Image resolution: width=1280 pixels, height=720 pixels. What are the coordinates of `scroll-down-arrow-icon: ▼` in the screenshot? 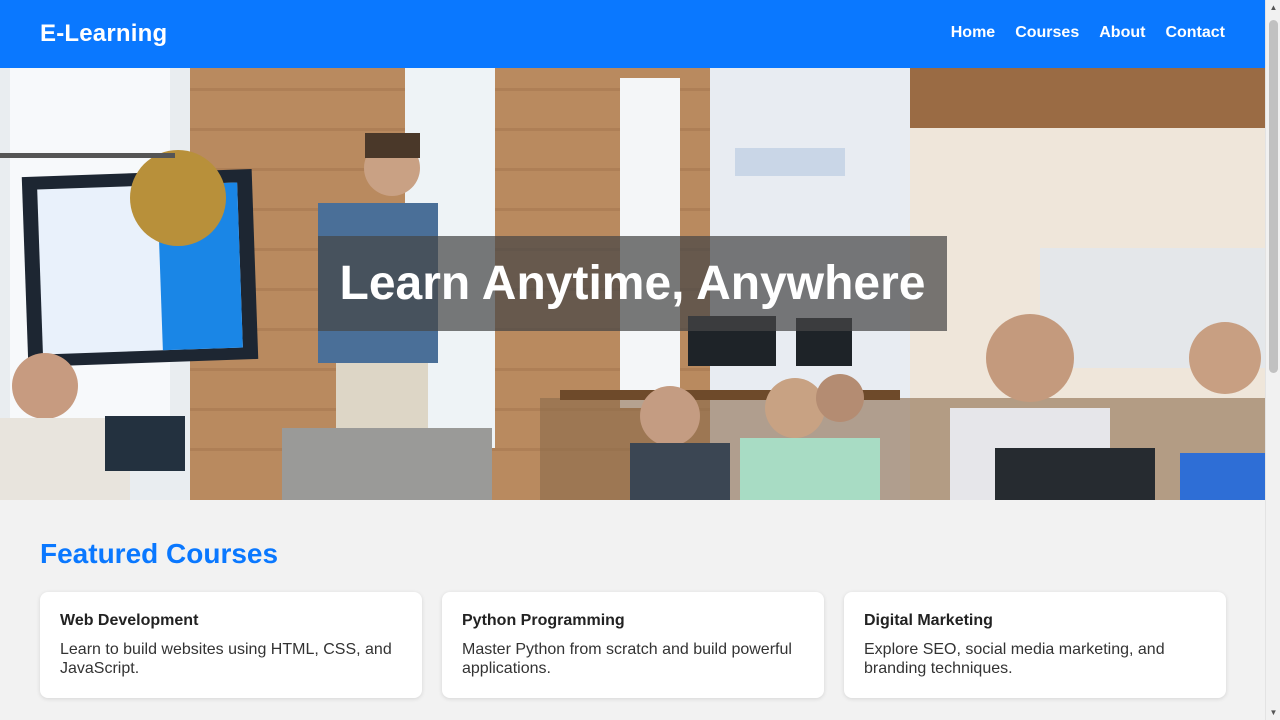 It's located at (1273, 712).